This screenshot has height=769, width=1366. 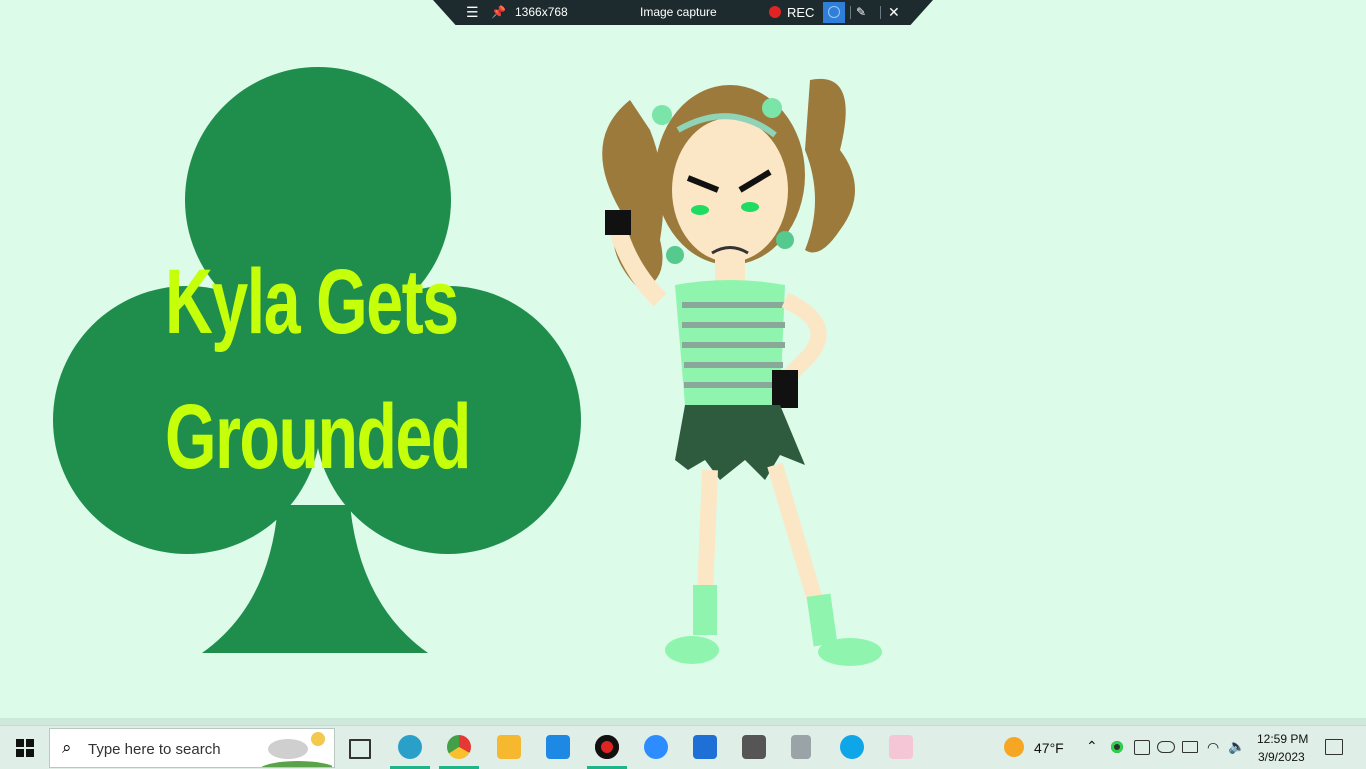 I want to click on search-box: ⌕ Type here to search, so click(x=192, y=748).